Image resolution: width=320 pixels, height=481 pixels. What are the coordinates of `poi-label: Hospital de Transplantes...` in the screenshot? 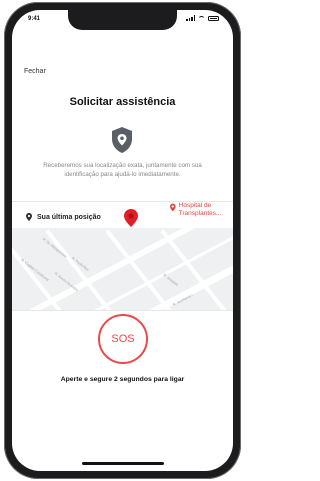 It's located at (200, 209).